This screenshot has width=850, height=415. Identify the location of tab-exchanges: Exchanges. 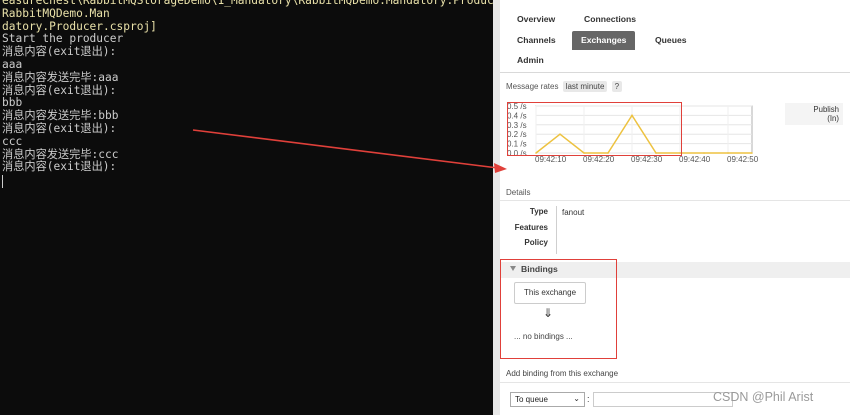
(604, 40).